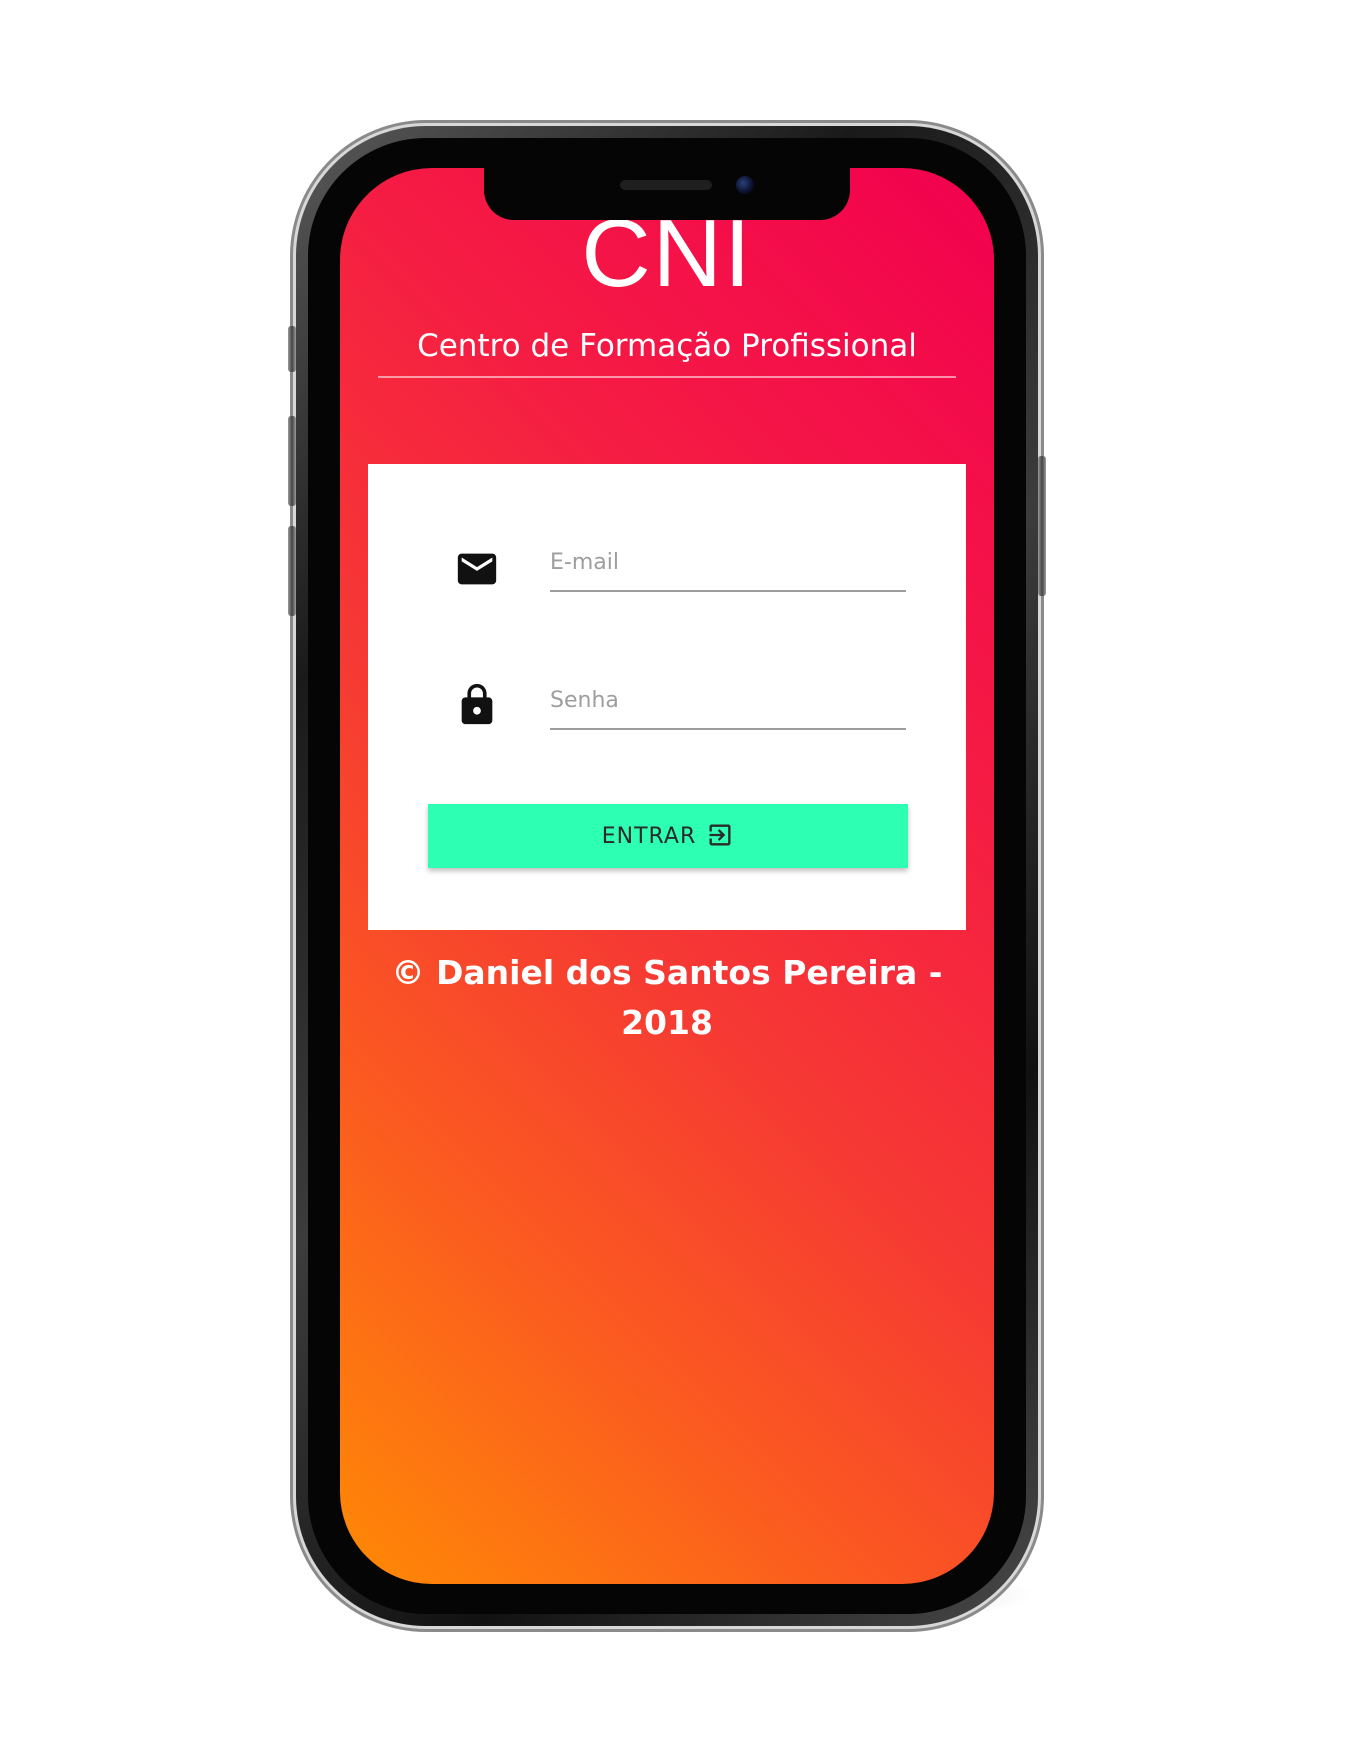  What do you see at coordinates (292, 571) in the screenshot?
I see `volume-down-button` at bounding box center [292, 571].